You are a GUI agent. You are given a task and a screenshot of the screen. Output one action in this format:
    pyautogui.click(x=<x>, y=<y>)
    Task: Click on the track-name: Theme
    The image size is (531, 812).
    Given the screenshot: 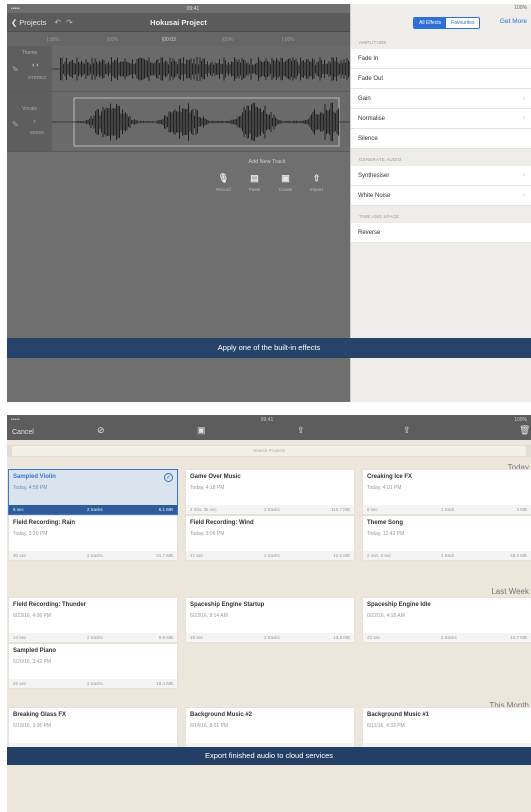 What is the action you would take?
    pyautogui.click(x=29, y=53)
    